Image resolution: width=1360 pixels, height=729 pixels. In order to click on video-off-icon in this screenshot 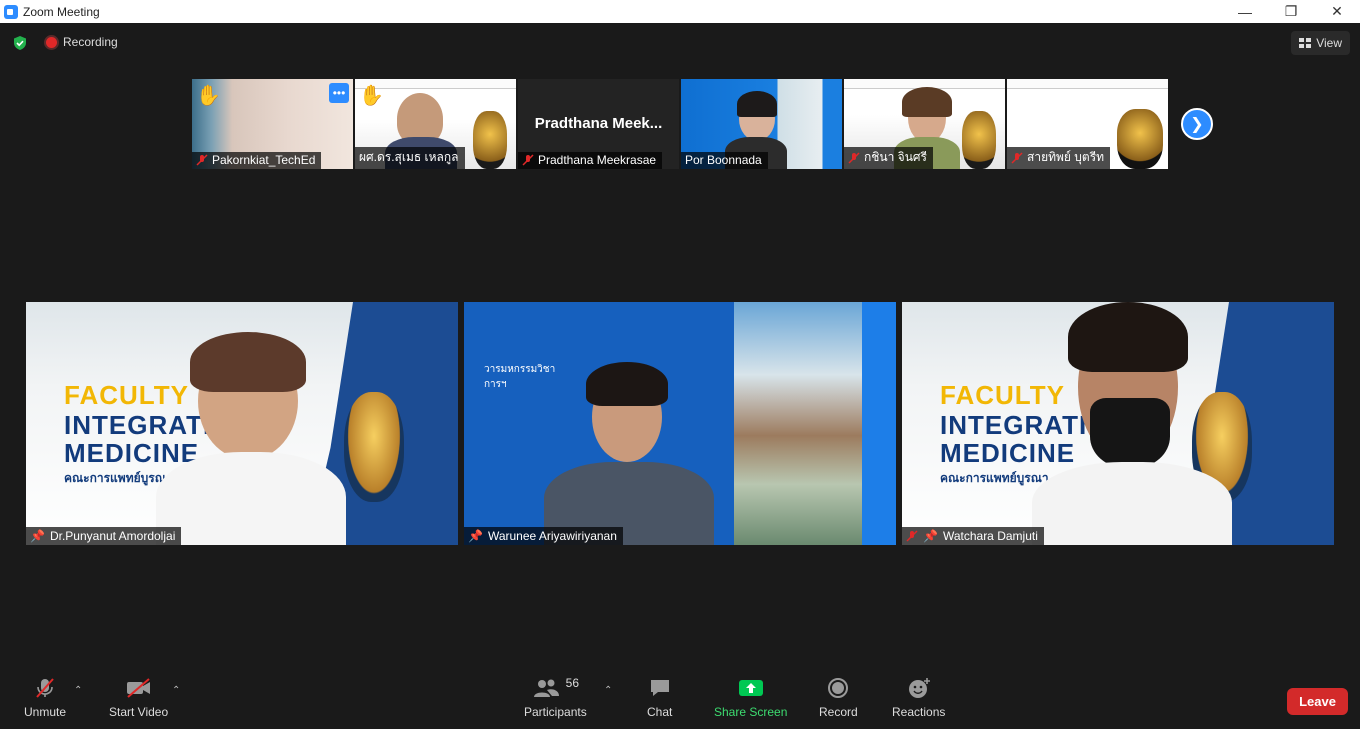, I will do `click(138, 688)`.